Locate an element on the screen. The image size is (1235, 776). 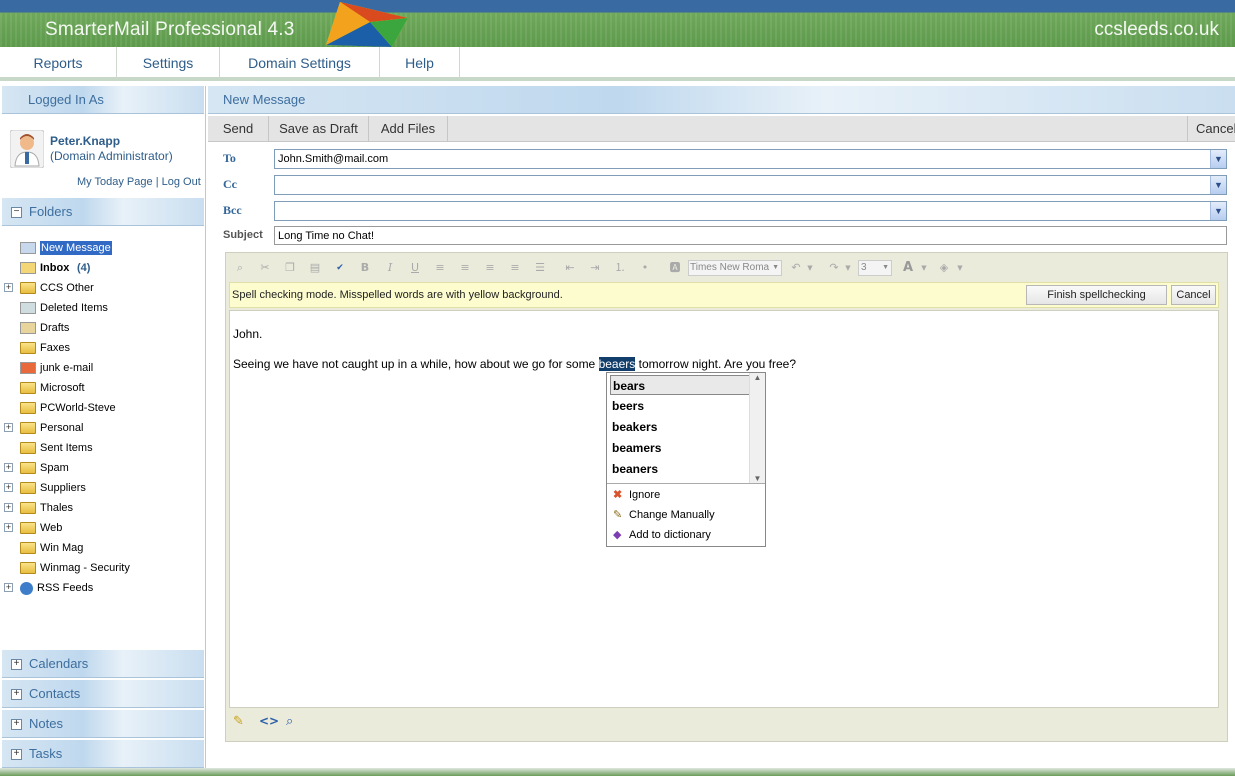
rule-icon: ☰ is located at coordinates (540, 268).